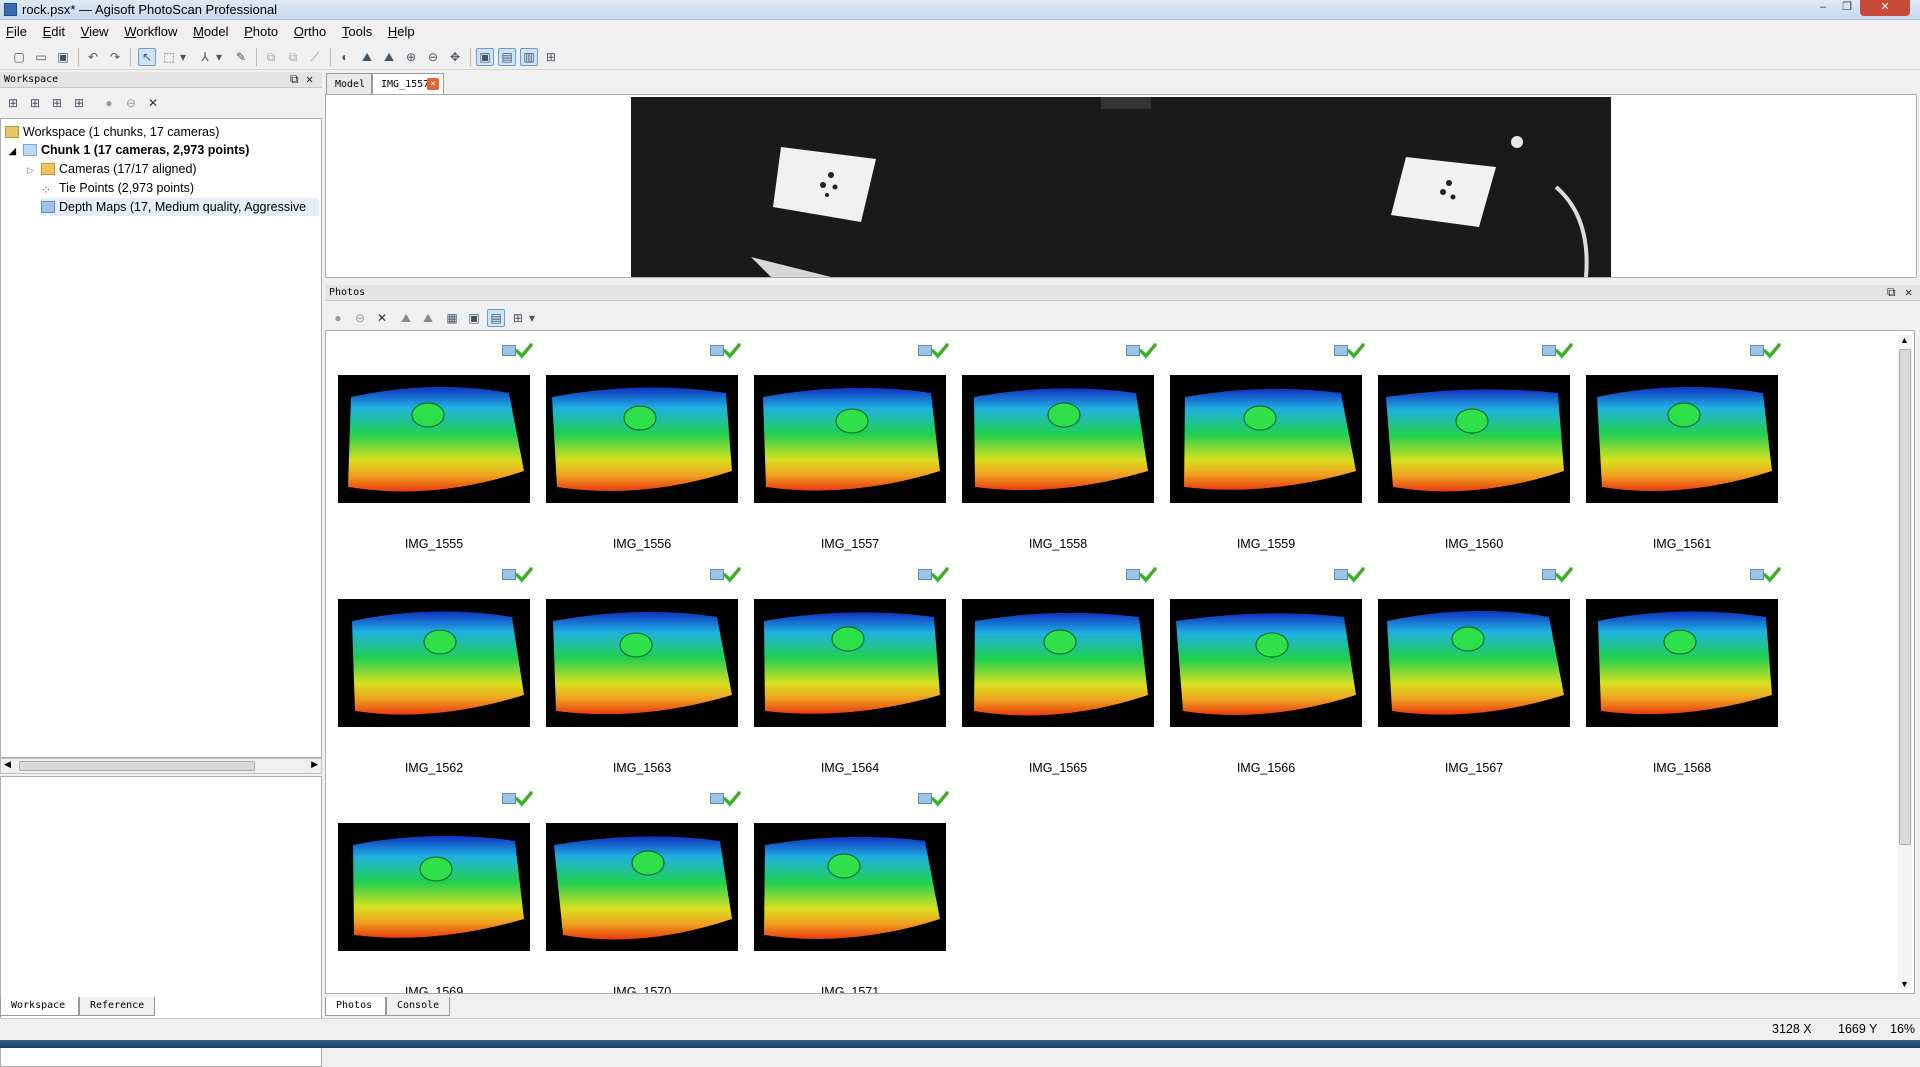  I want to click on enable-camera-icon: ●, so click(338, 318).